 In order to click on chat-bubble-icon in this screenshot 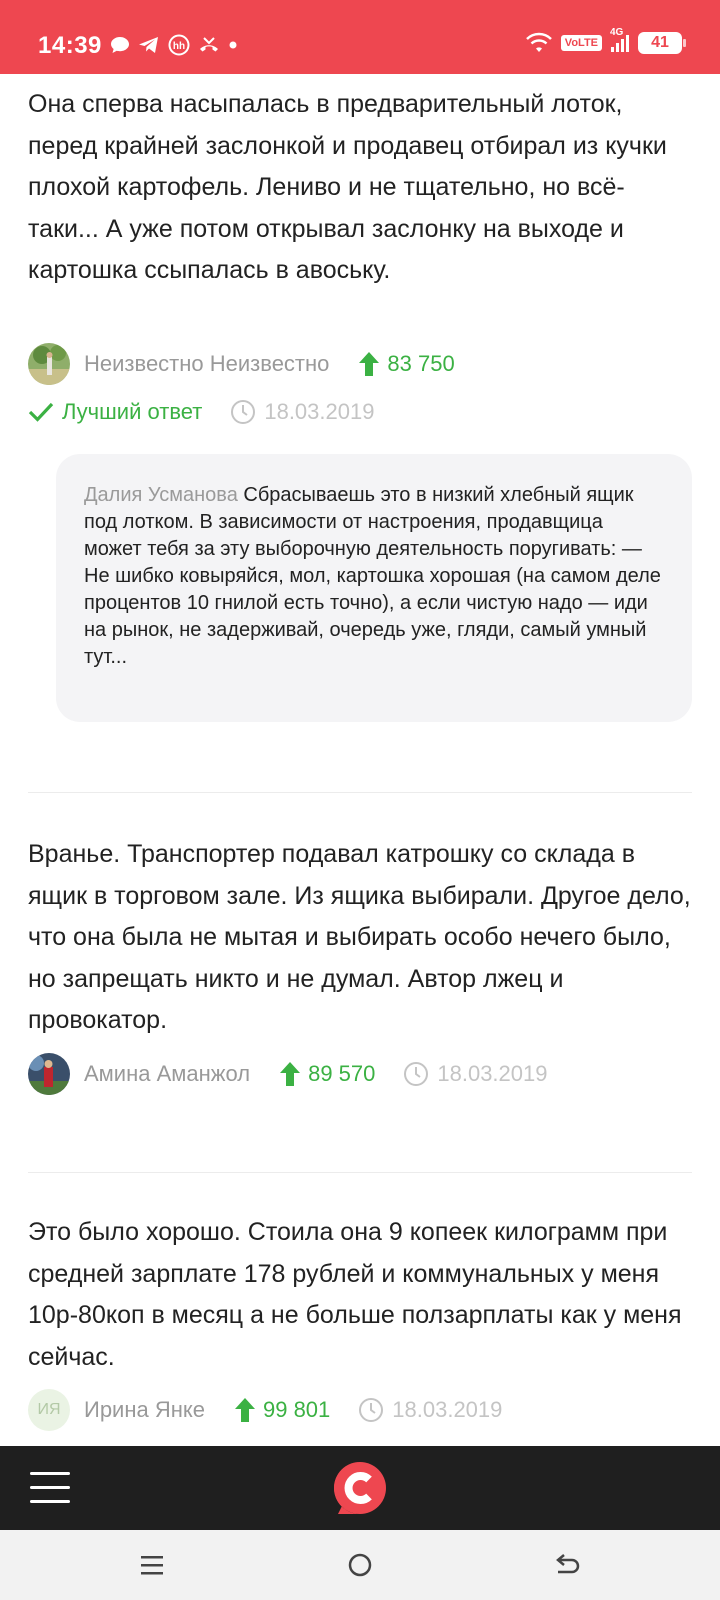, I will do `click(120, 45)`.